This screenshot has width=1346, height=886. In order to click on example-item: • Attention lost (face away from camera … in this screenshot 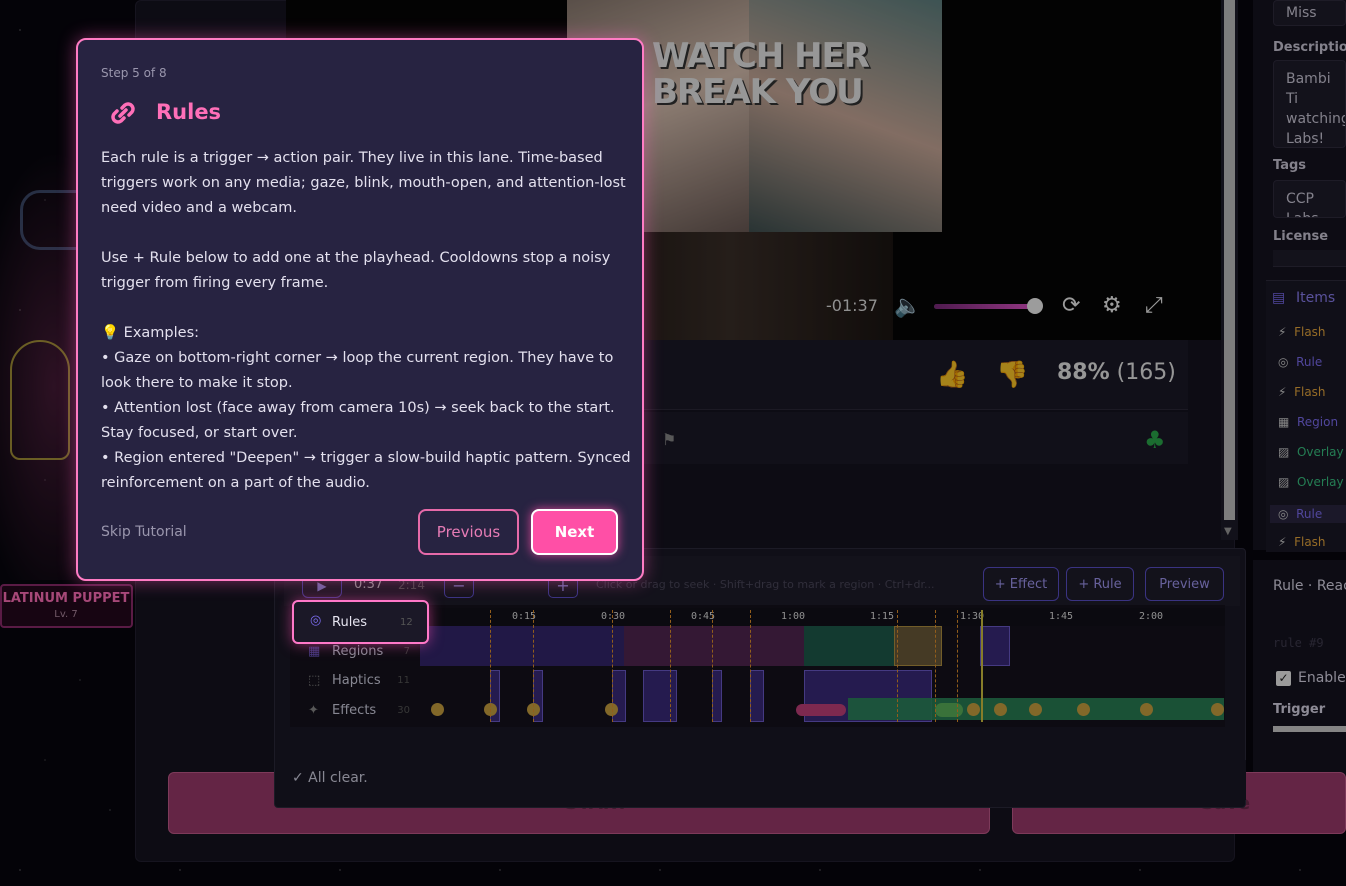, I will do `click(358, 420)`.